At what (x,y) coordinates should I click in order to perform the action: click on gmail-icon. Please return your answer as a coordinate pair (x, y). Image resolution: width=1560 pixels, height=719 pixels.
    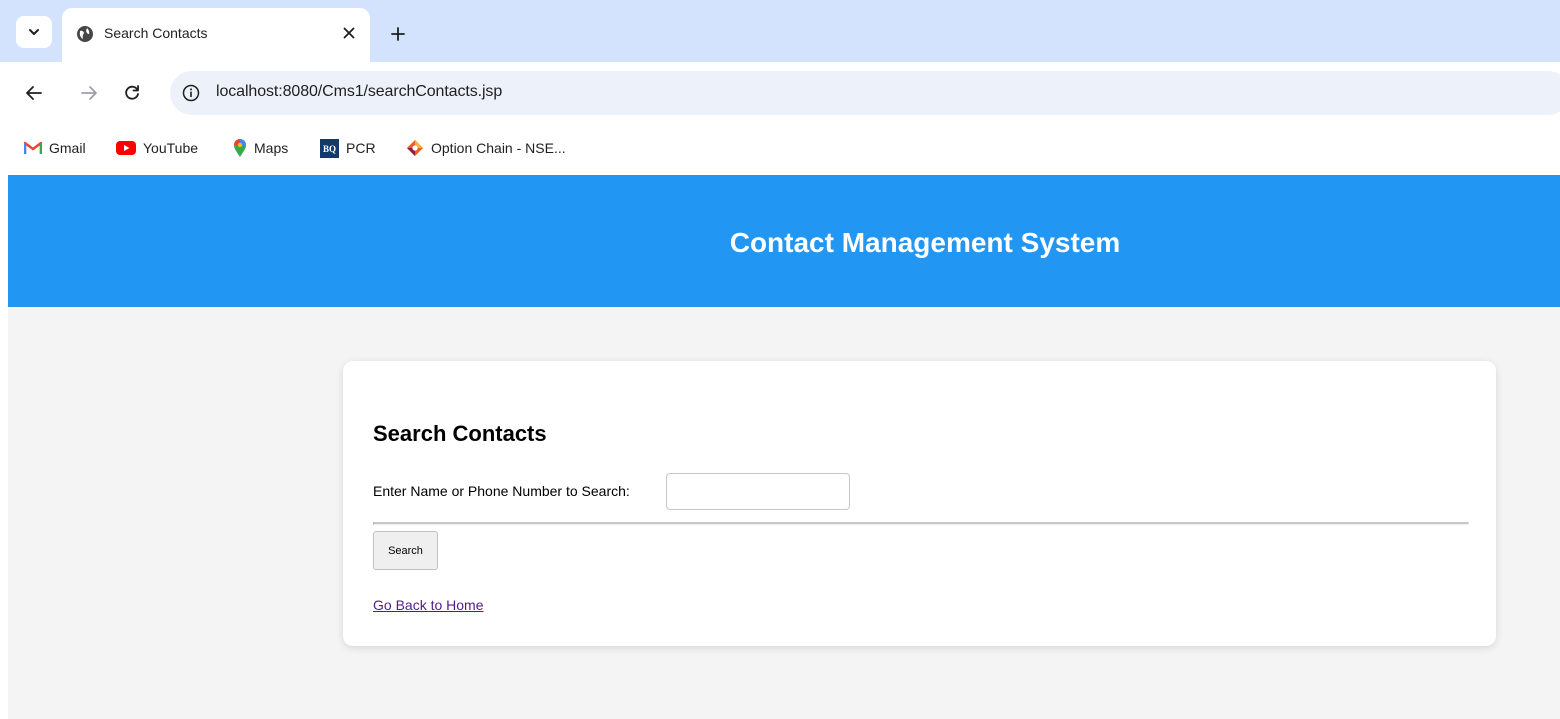
    Looking at the image, I should click on (33, 147).